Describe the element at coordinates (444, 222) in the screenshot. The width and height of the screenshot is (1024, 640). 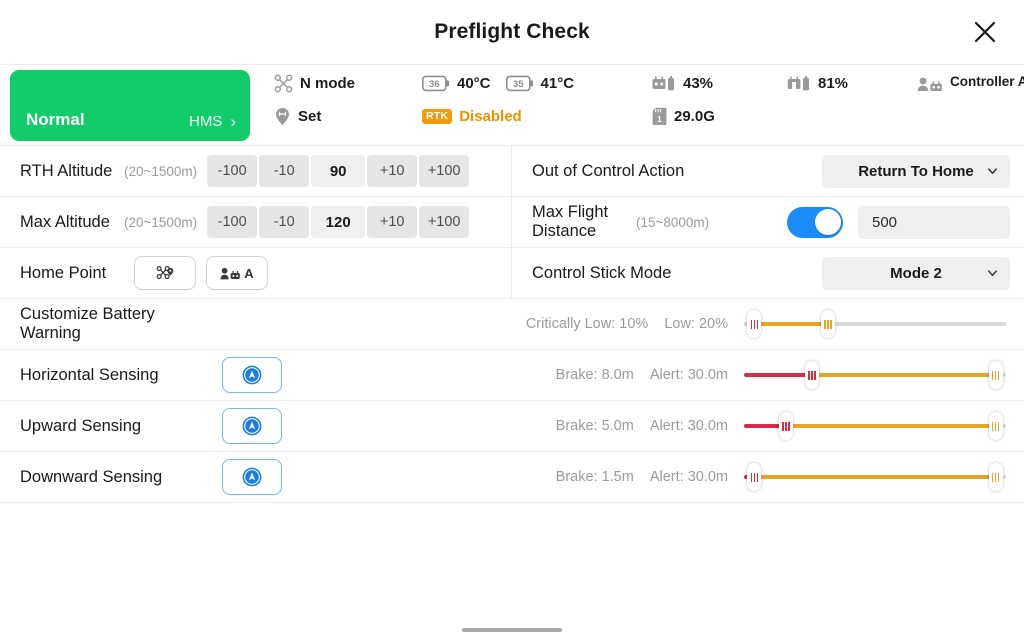
I see `max-alt-plus-100-button: +100` at that location.